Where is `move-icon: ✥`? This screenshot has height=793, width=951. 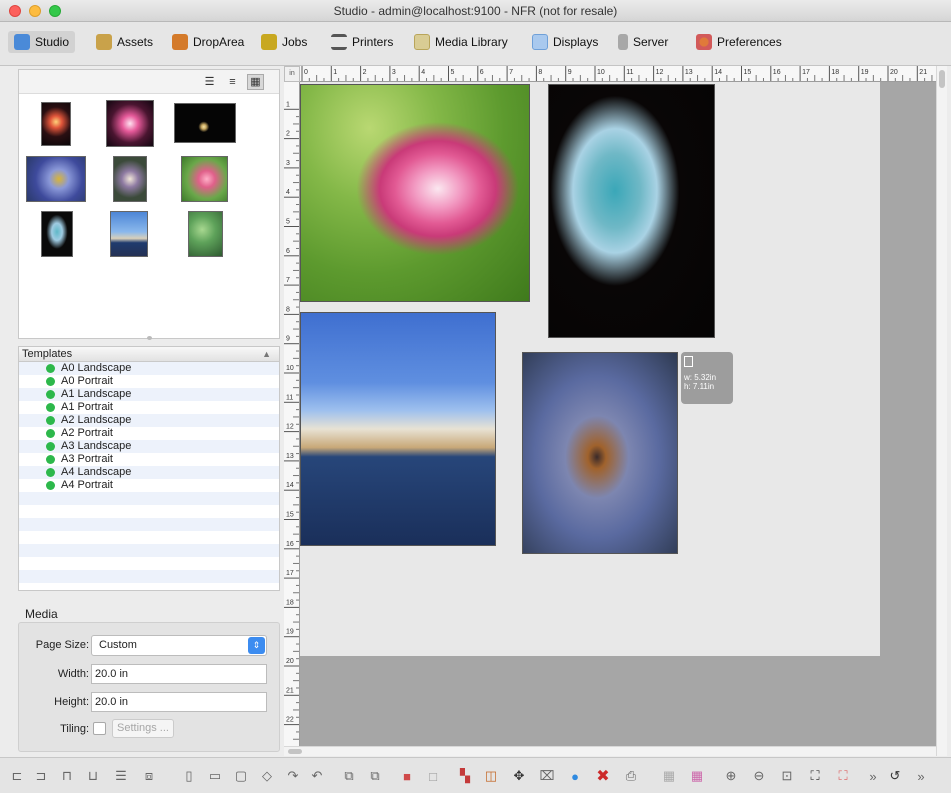
move-icon: ✥ is located at coordinates (519, 776).